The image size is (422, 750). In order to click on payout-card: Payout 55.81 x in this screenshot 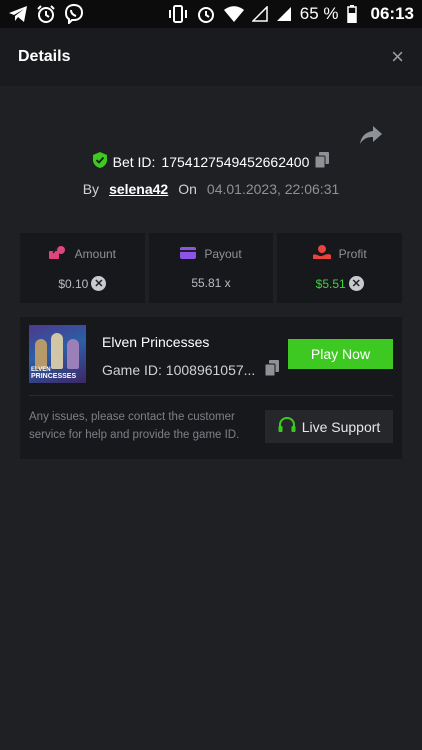, I will do `click(211, 268)`.